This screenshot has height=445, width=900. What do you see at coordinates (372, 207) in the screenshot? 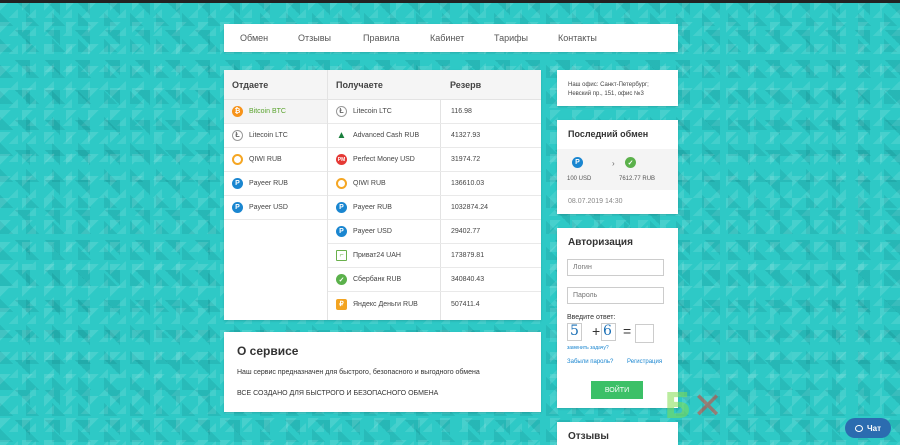
I see `get-item-label: Payeer RUB` at bounding box center [372, 207].